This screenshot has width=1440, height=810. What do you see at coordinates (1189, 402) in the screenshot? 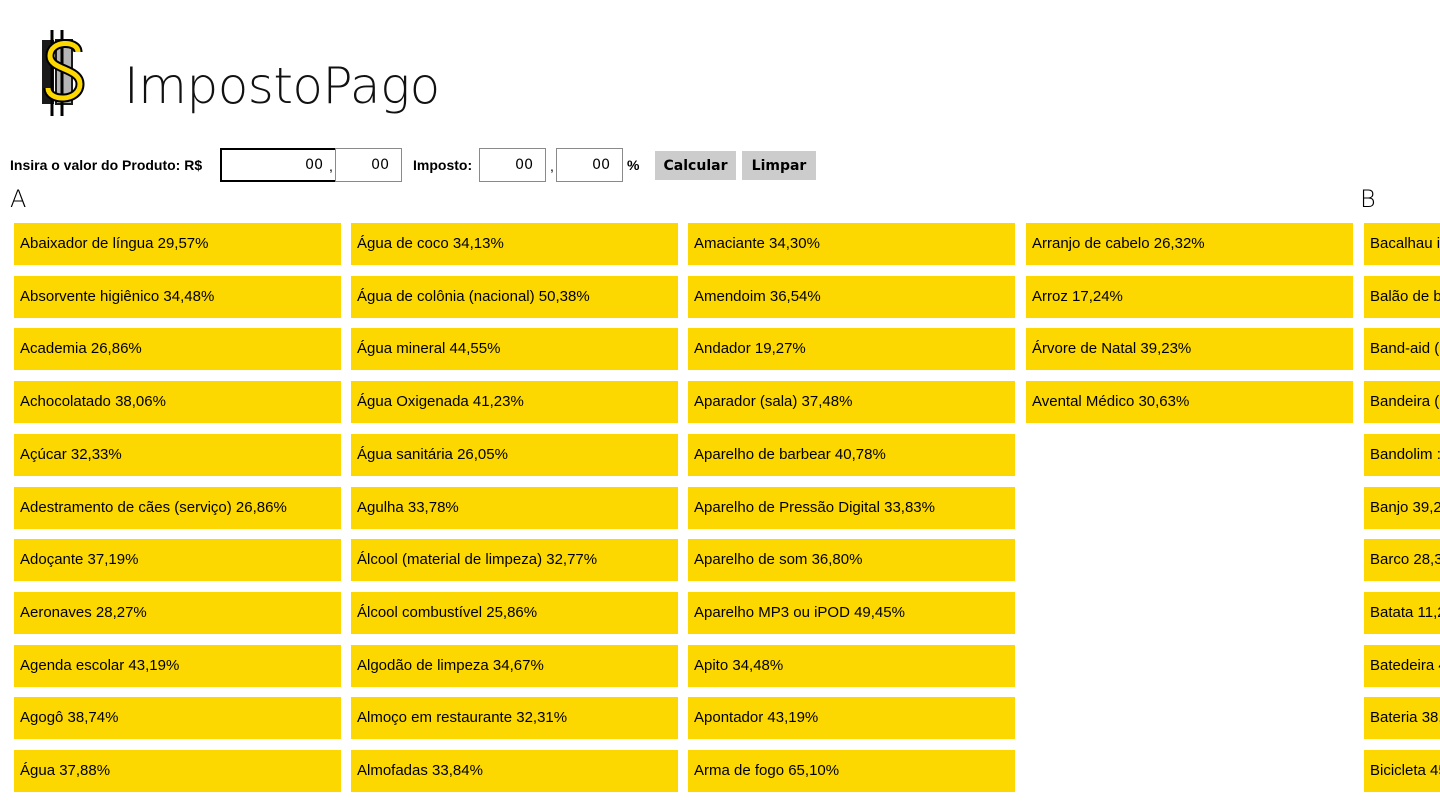
I see `product-tile: Avental Médico 30,63%` at bounding box center [1189, 402].